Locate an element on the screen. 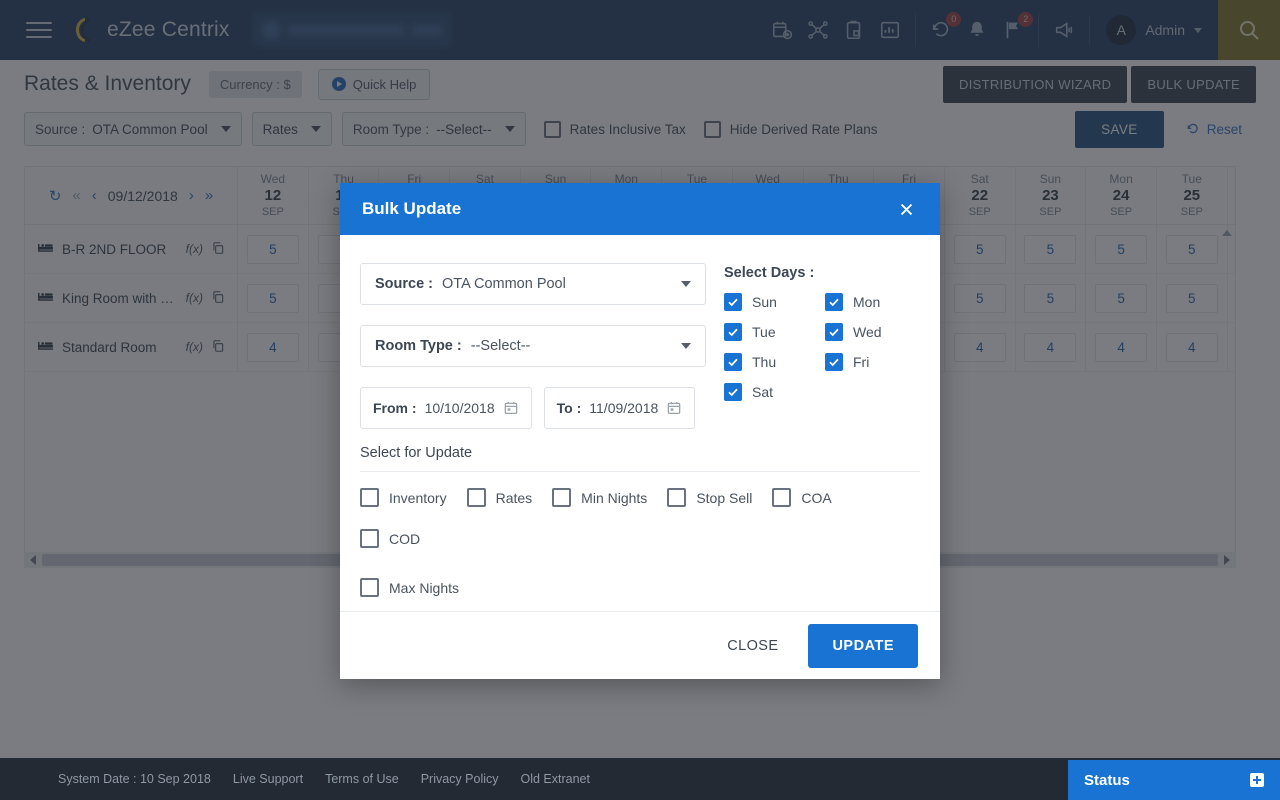 Image resolution: width=1280 pixels, height=800 pixels. system-date: System Date : 10 Sep 2018 is located at coordinates (134, 779).